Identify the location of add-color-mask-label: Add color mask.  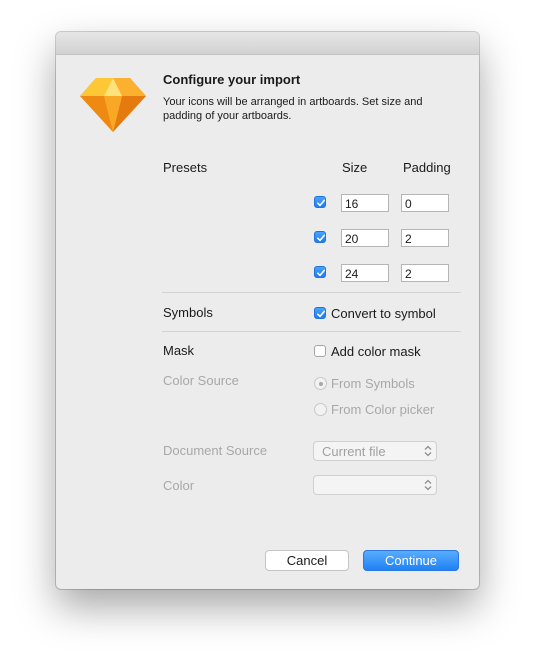
(376, 351).